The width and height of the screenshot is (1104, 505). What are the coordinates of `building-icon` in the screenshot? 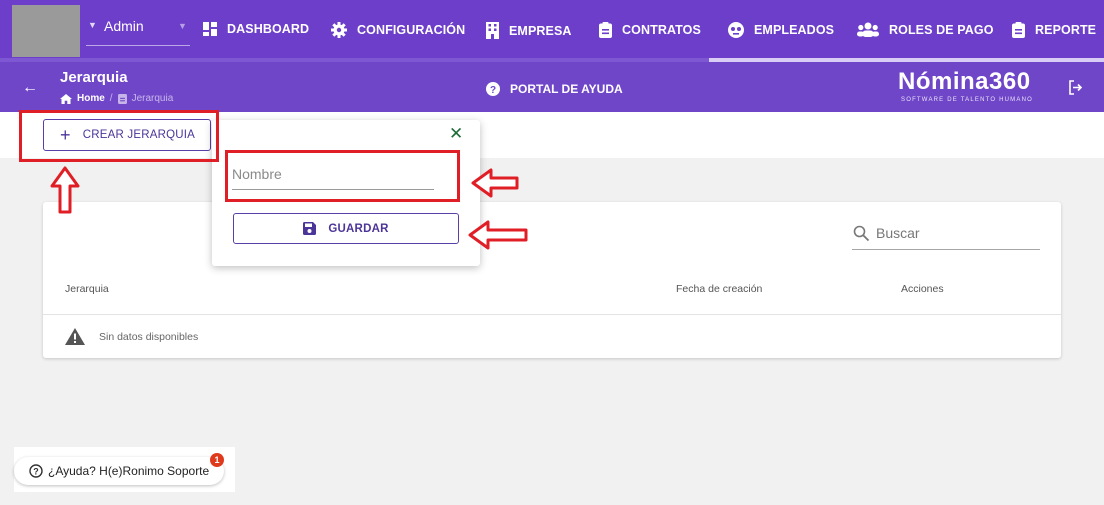 It's located at (492, 30).